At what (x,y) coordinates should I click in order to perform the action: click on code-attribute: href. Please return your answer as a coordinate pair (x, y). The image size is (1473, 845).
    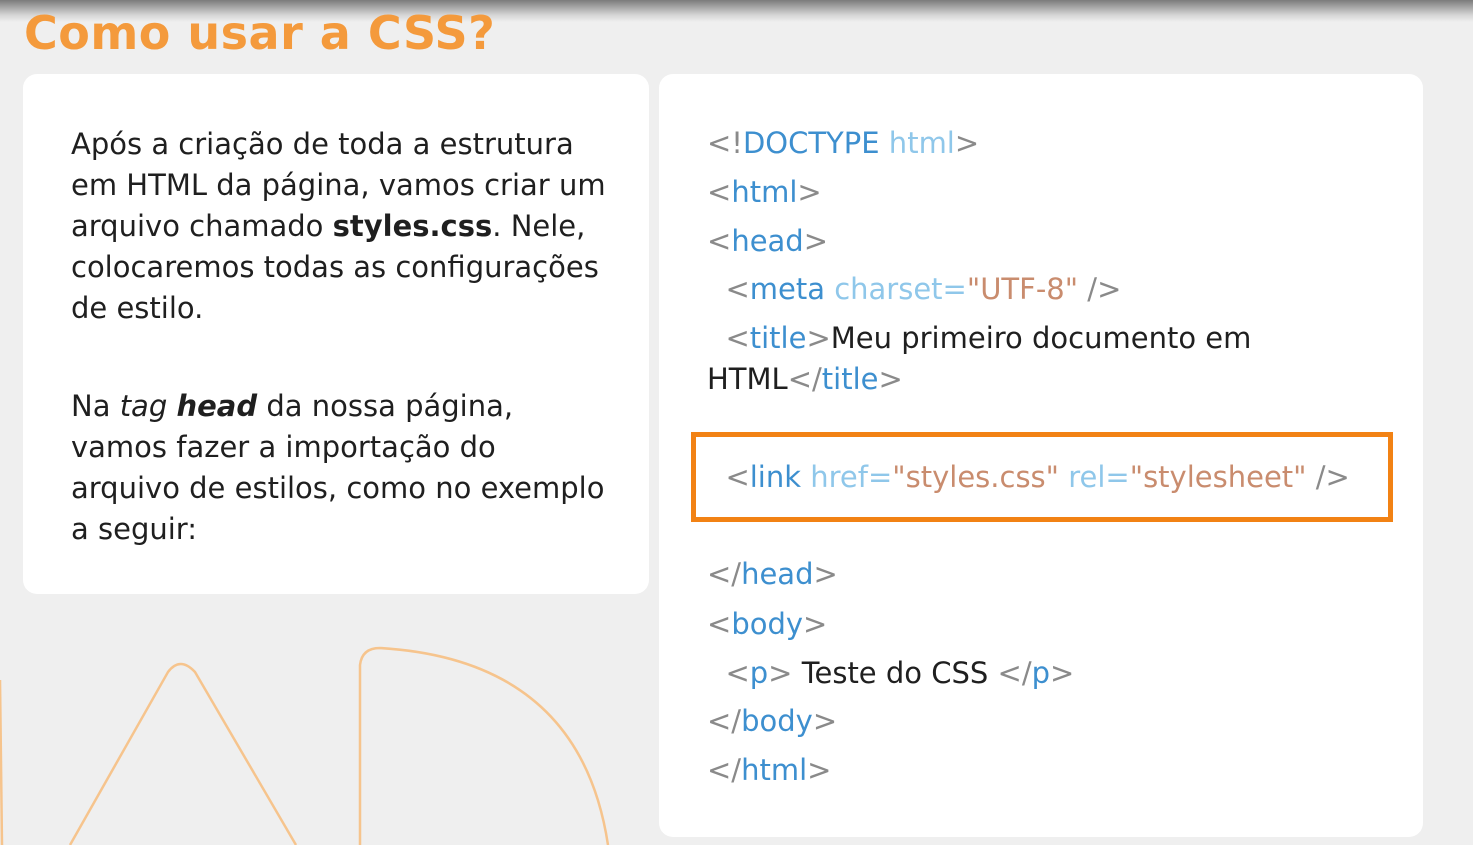
    Looking at the image, I should click on (834, 477).